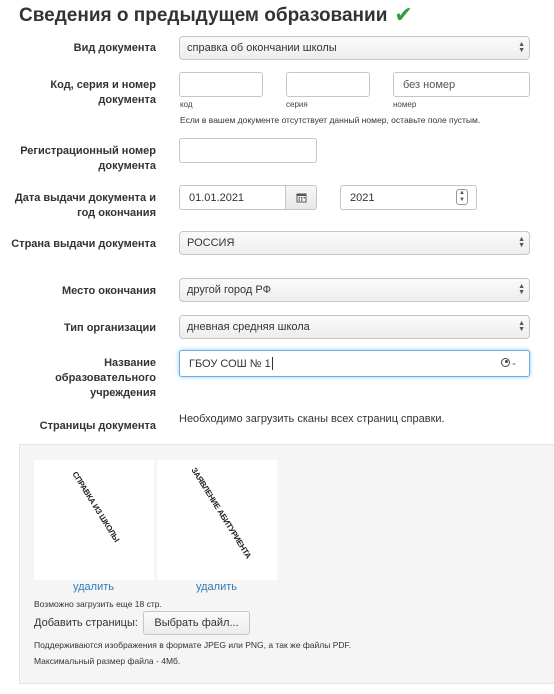 The image size is (554, 694). What do you see at coordinates (105, 378) in the screenshot?
I see `institution-label: Название образовательного учреждения` at bounding box center [105, 378].